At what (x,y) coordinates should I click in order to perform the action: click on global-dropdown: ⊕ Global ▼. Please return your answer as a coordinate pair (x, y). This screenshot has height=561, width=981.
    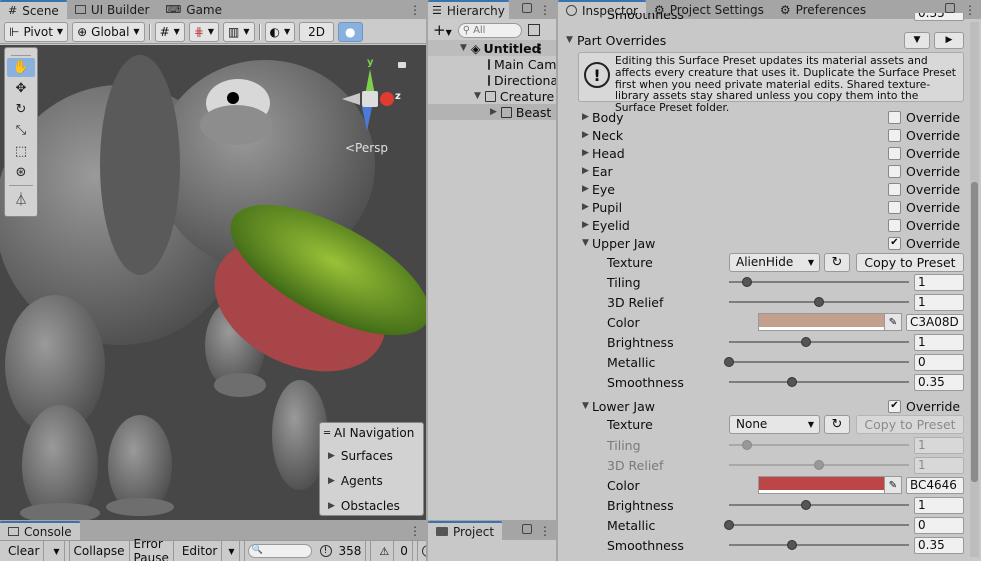
    Looking at the image, I should click on (108, 31).